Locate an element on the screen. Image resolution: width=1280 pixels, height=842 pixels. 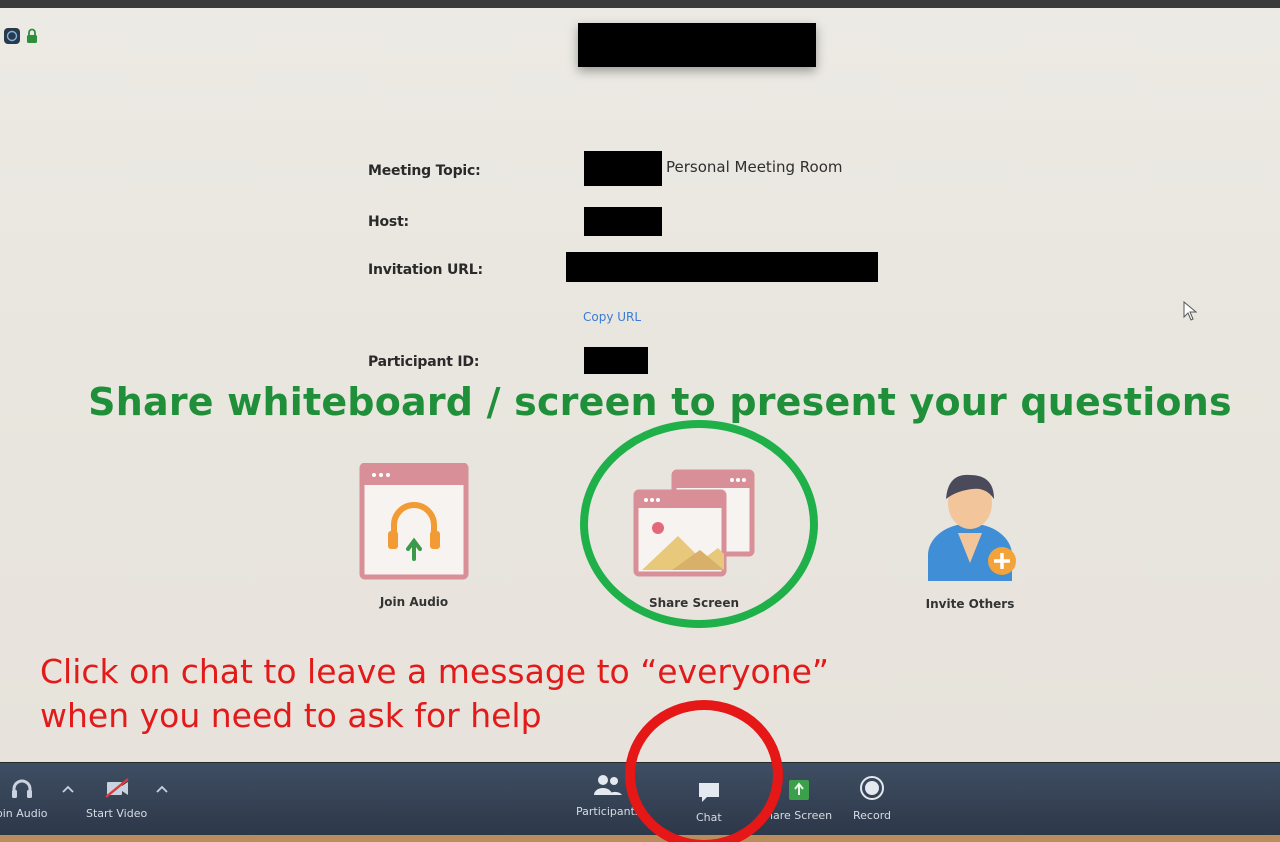
join-audio-action: Join Audio is located at coordinates (414, 536).